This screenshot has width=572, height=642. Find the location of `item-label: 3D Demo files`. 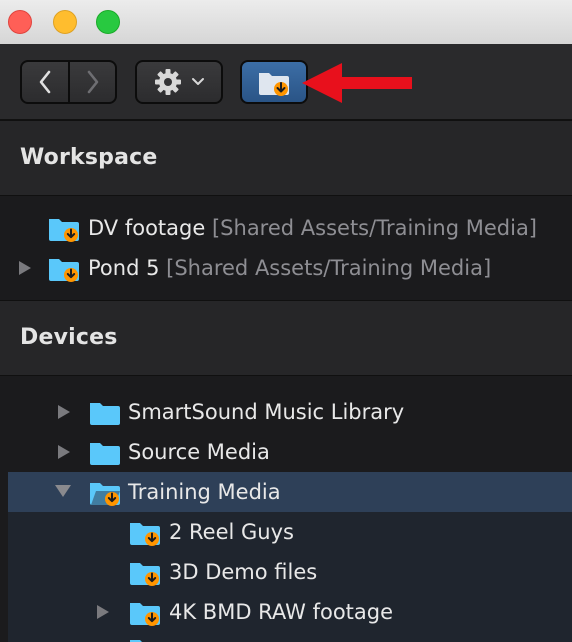

item-label: 3D Demo files is located at coordinates (243, 572).